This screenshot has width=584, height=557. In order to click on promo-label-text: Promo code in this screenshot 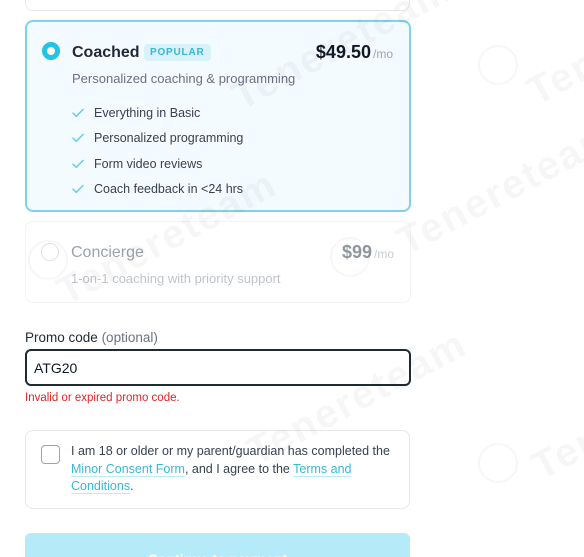, I will do `click(61, 337)`.